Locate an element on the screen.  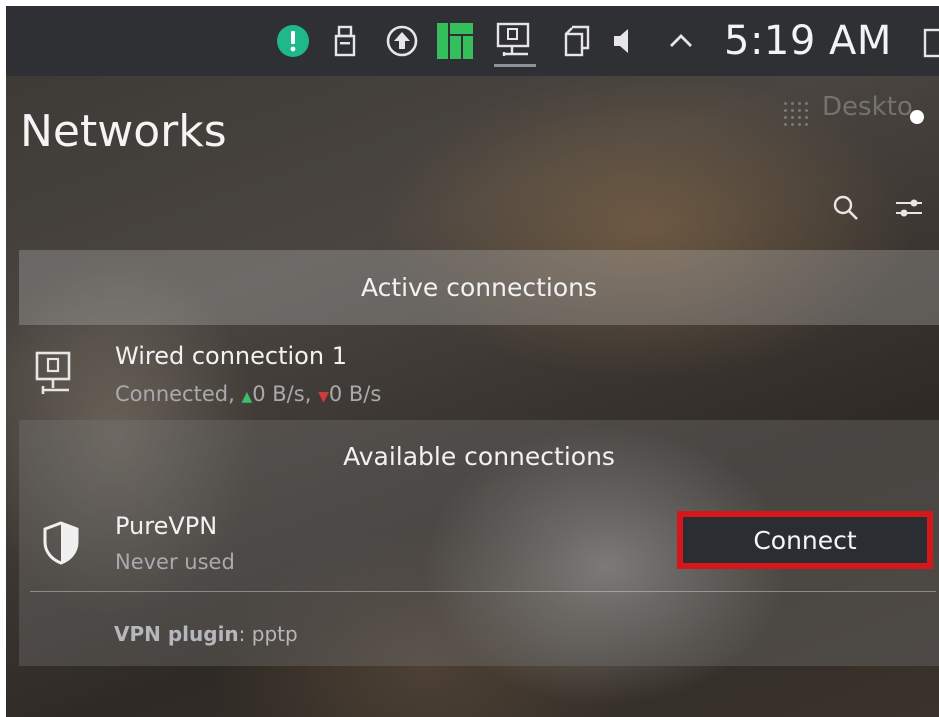
update-notifier-icon is located at coordinates (293, 41).